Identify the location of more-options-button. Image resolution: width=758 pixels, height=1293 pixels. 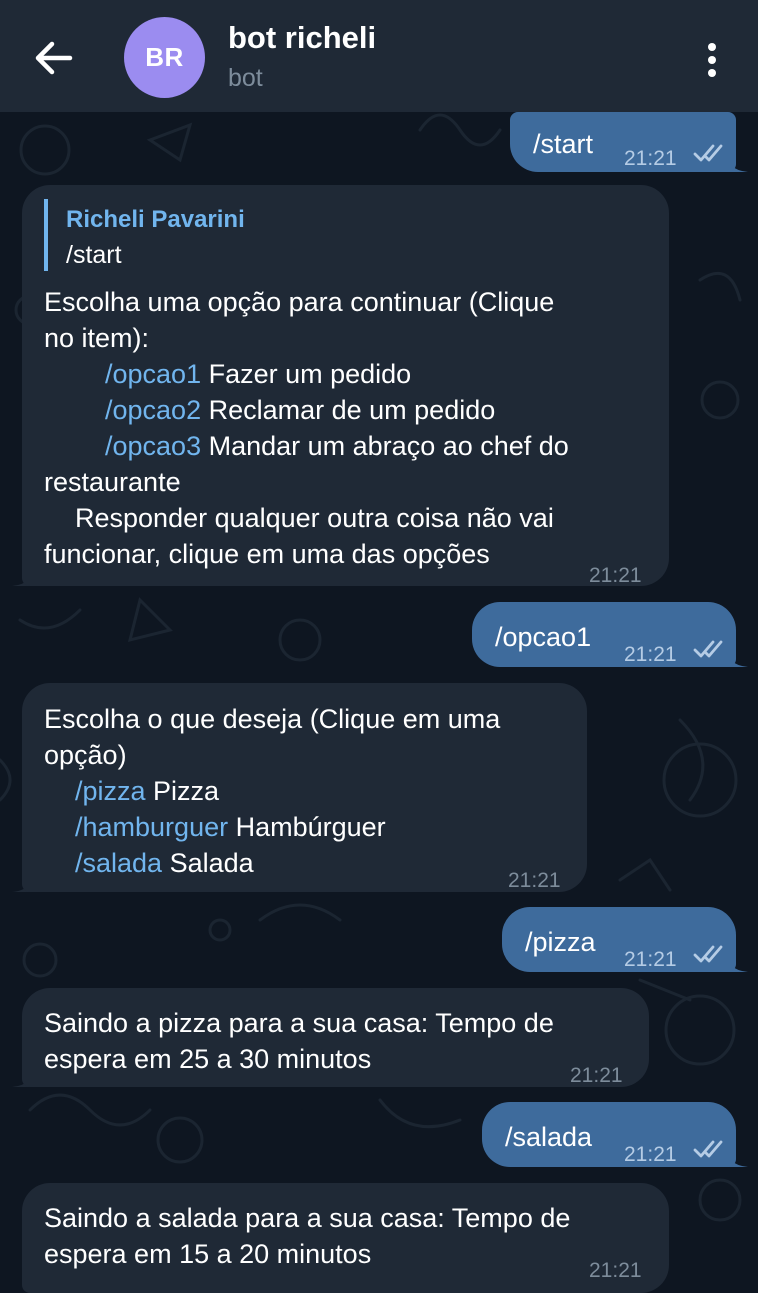
(712, 60).